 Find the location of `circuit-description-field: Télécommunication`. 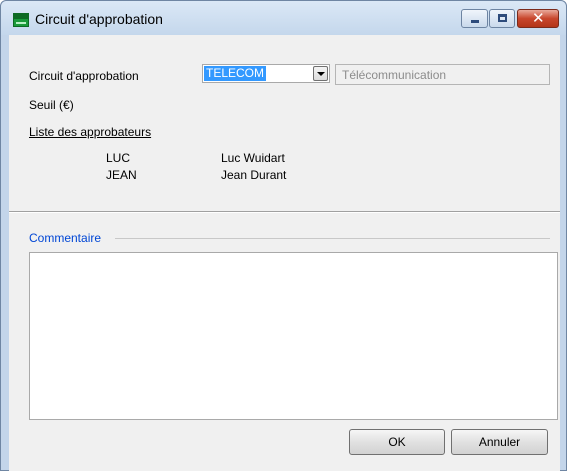

circuit-description-field: Télécommunication is located at coordinates (442, 74).